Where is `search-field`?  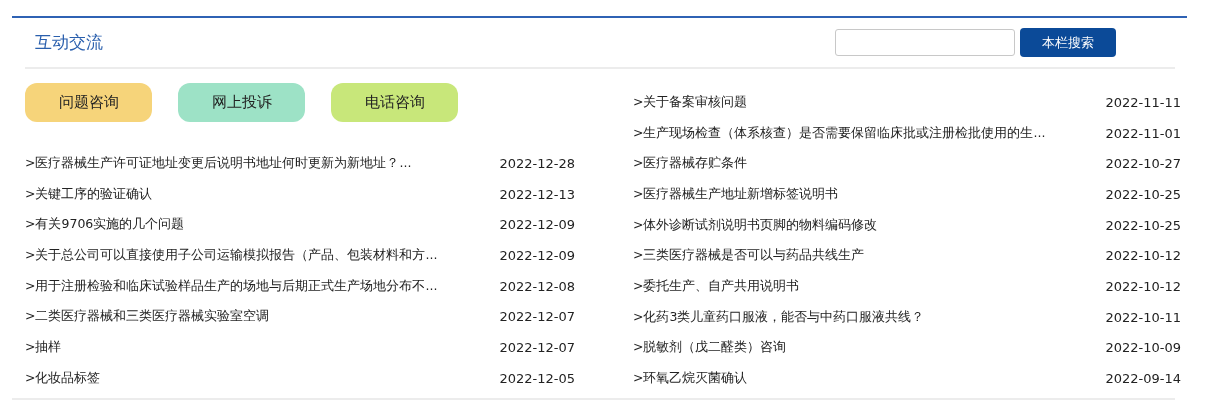
search-field is located at coordinates (925, 42).